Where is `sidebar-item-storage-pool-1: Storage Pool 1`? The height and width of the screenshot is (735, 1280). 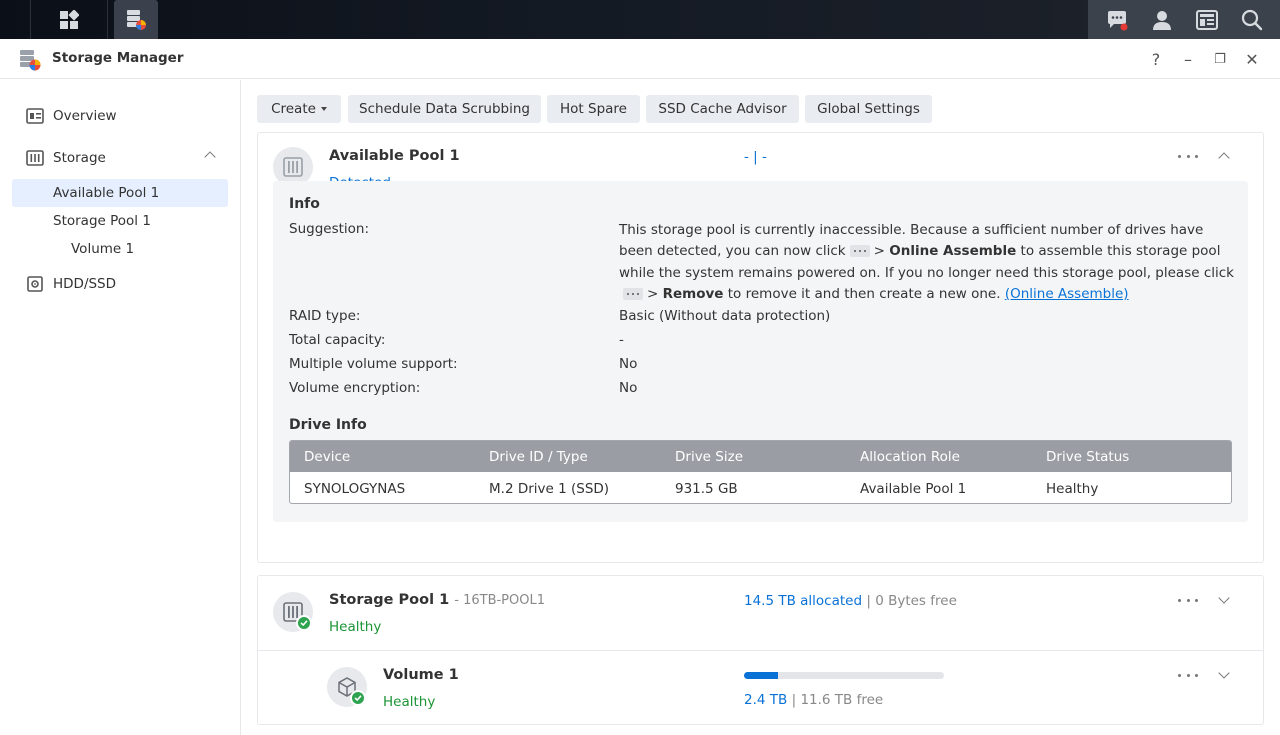
sidebar-item-storage-pool-1: Storage Pool 1 is located at coordinates (120, 221).